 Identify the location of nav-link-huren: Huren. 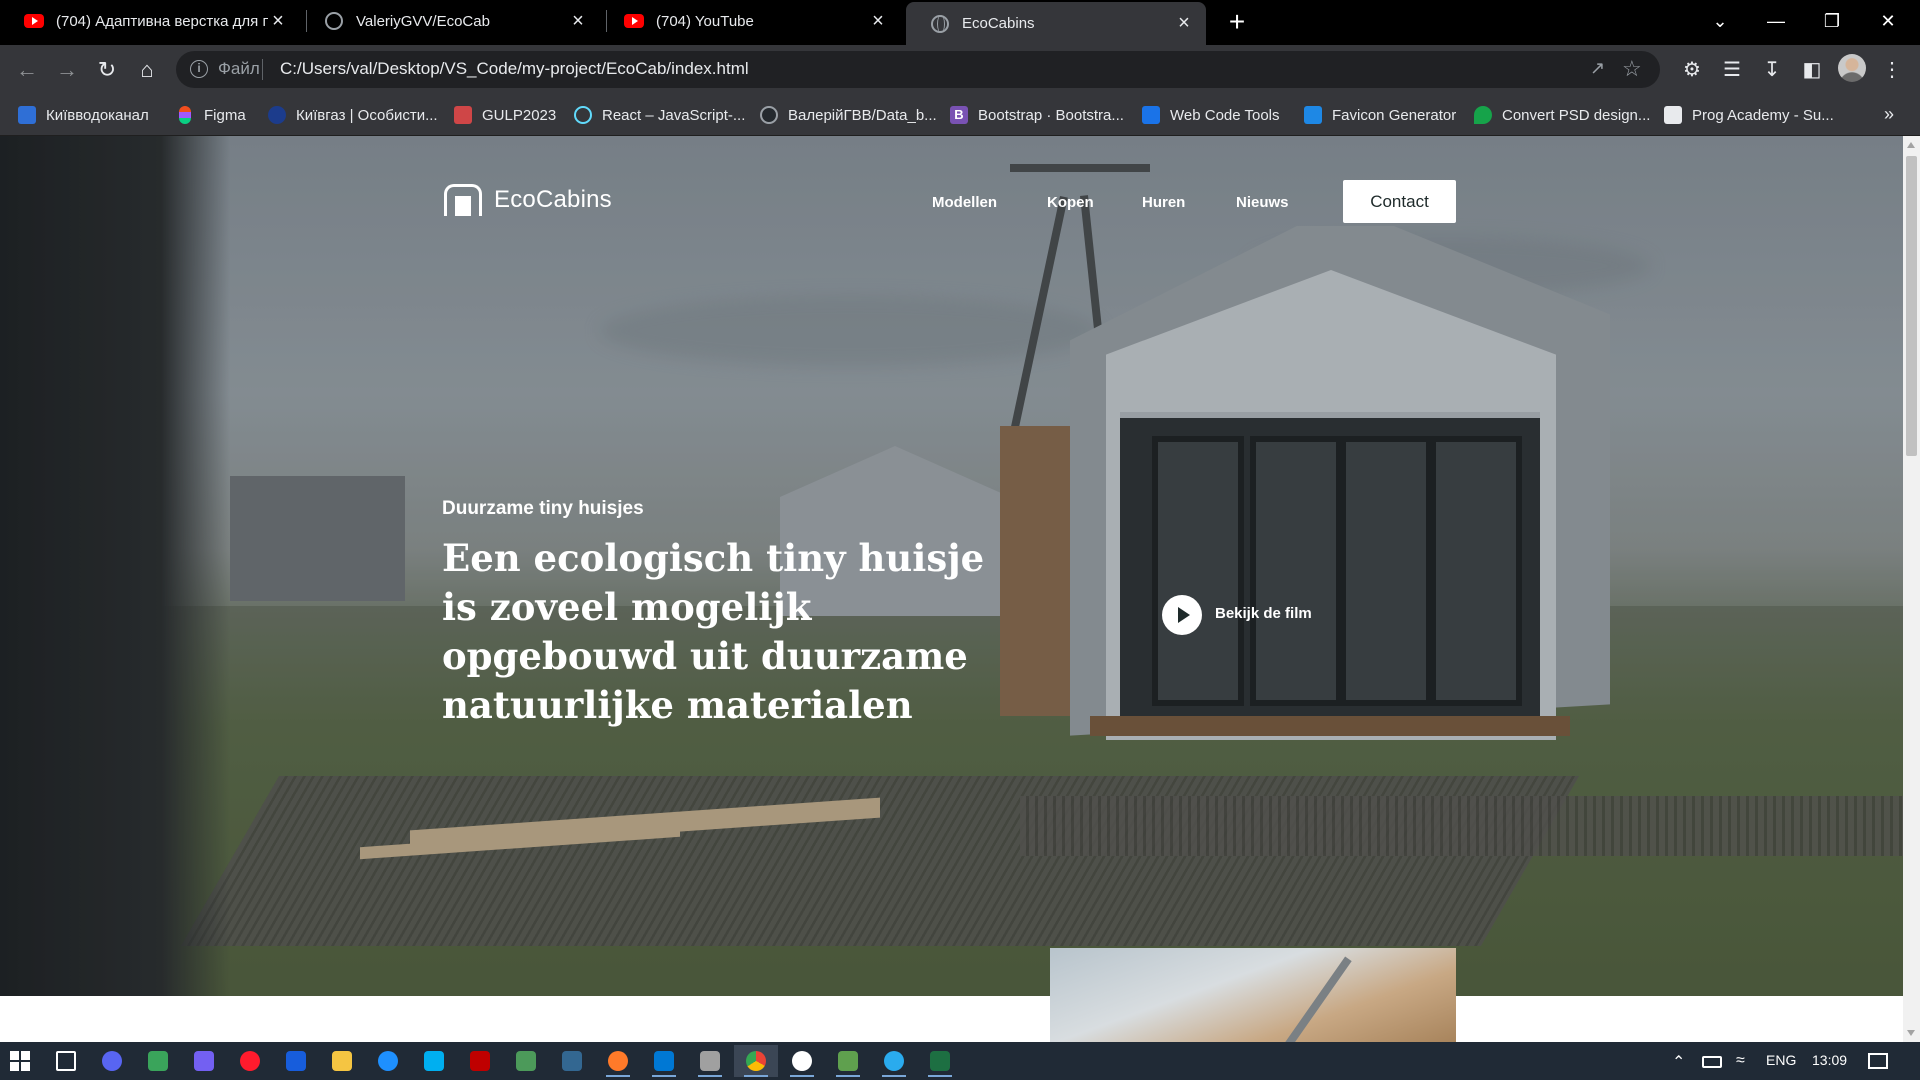
(1163, 202).